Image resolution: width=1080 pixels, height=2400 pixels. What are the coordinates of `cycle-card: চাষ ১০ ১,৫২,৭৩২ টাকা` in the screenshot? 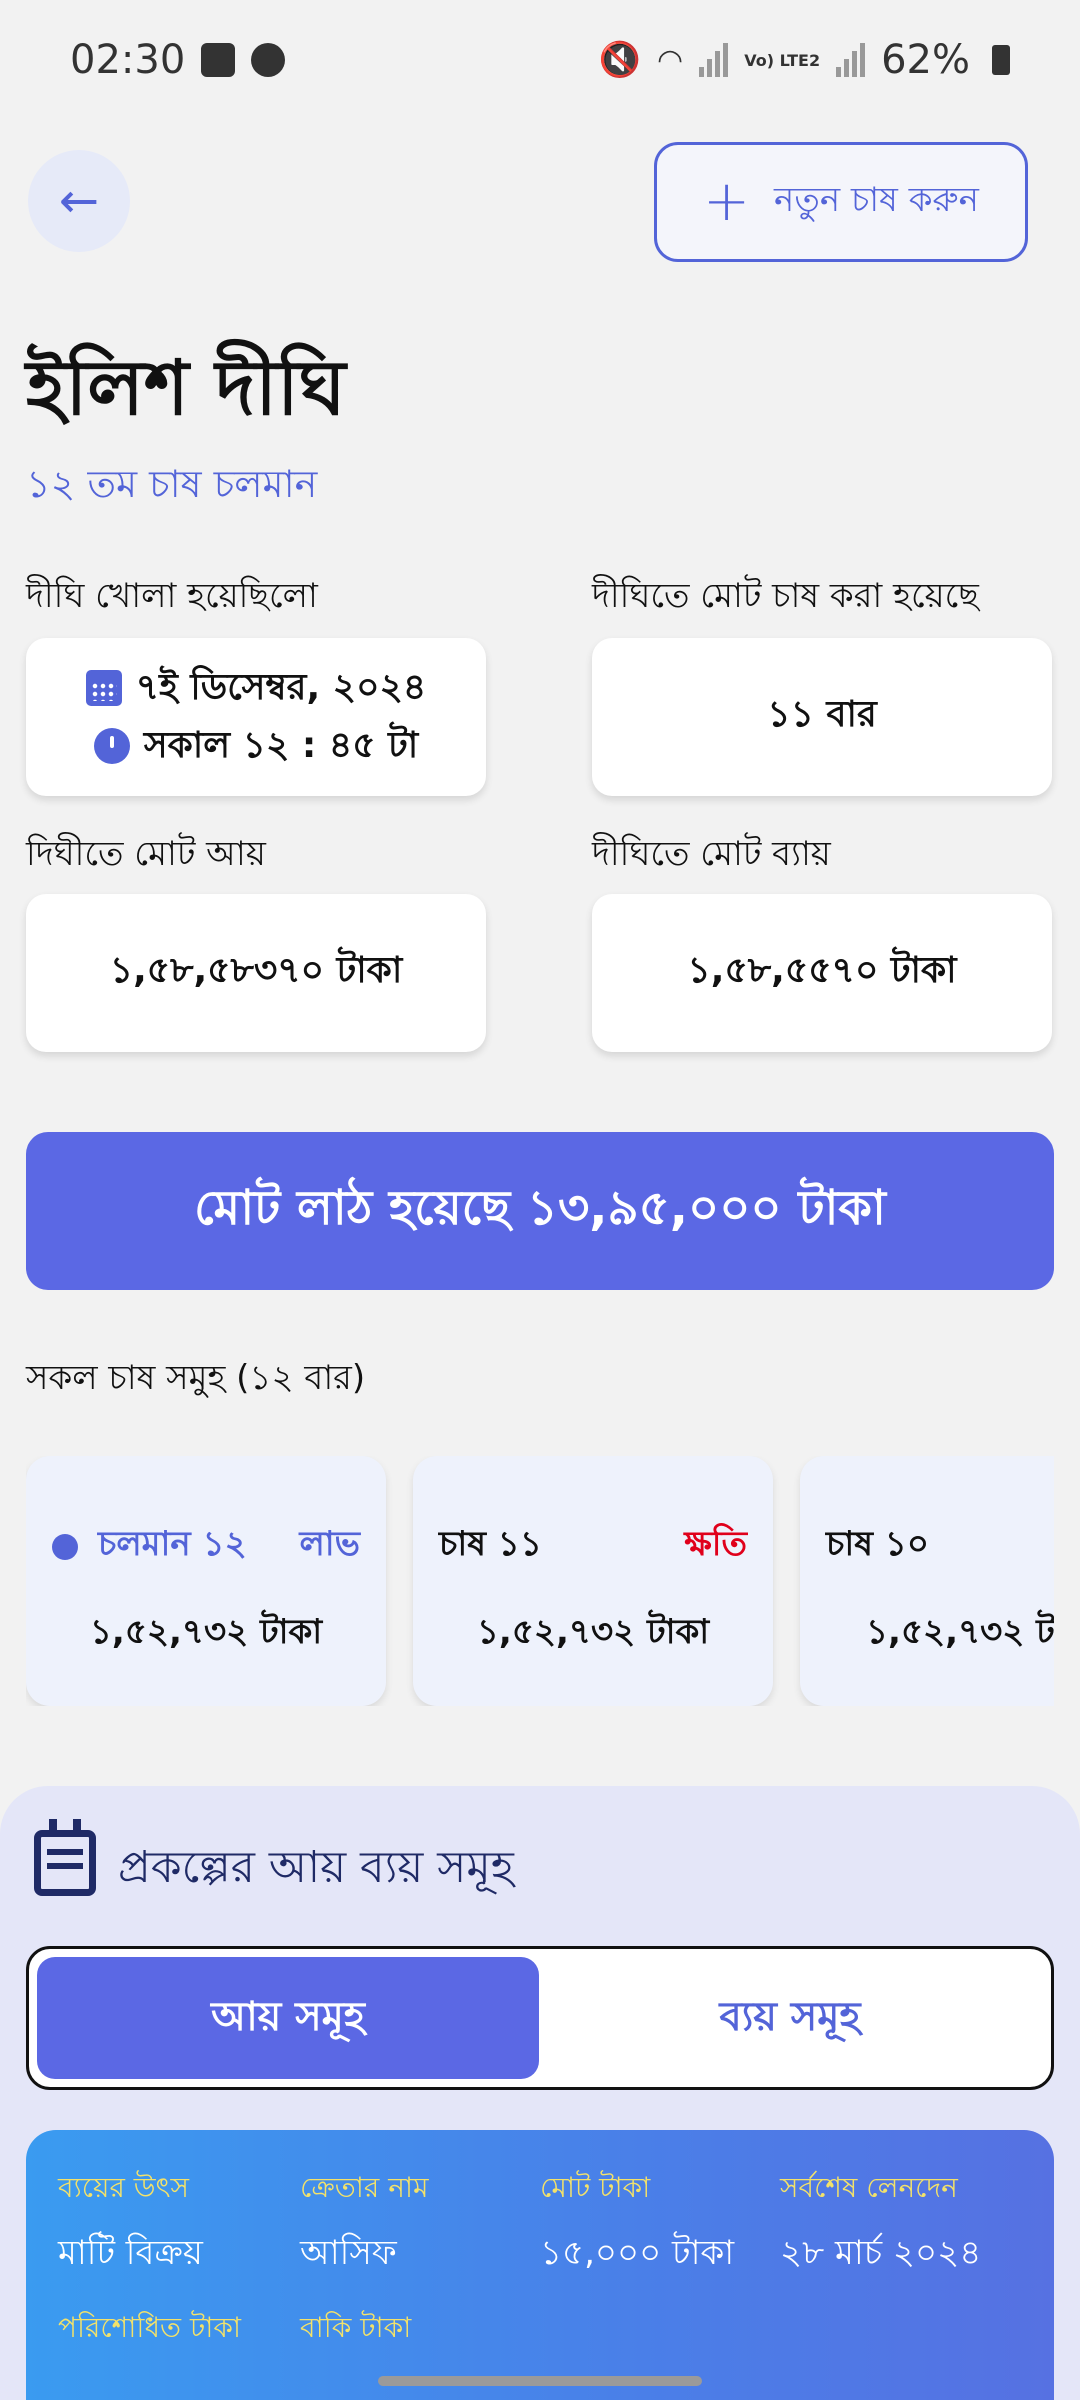 It's located at (927, 1581).